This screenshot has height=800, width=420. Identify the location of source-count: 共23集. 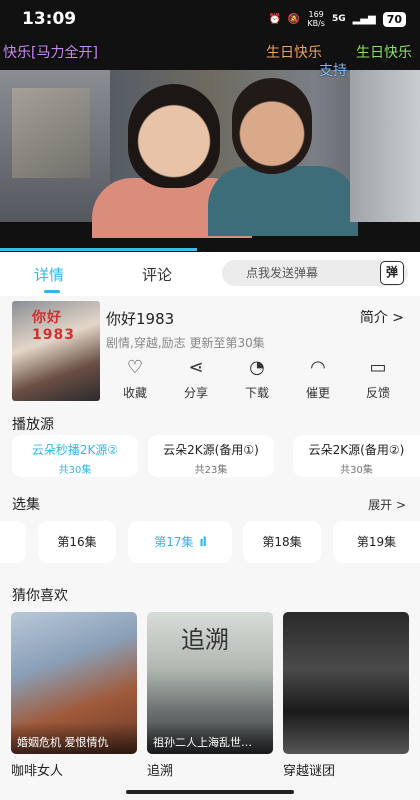
(211, 470).